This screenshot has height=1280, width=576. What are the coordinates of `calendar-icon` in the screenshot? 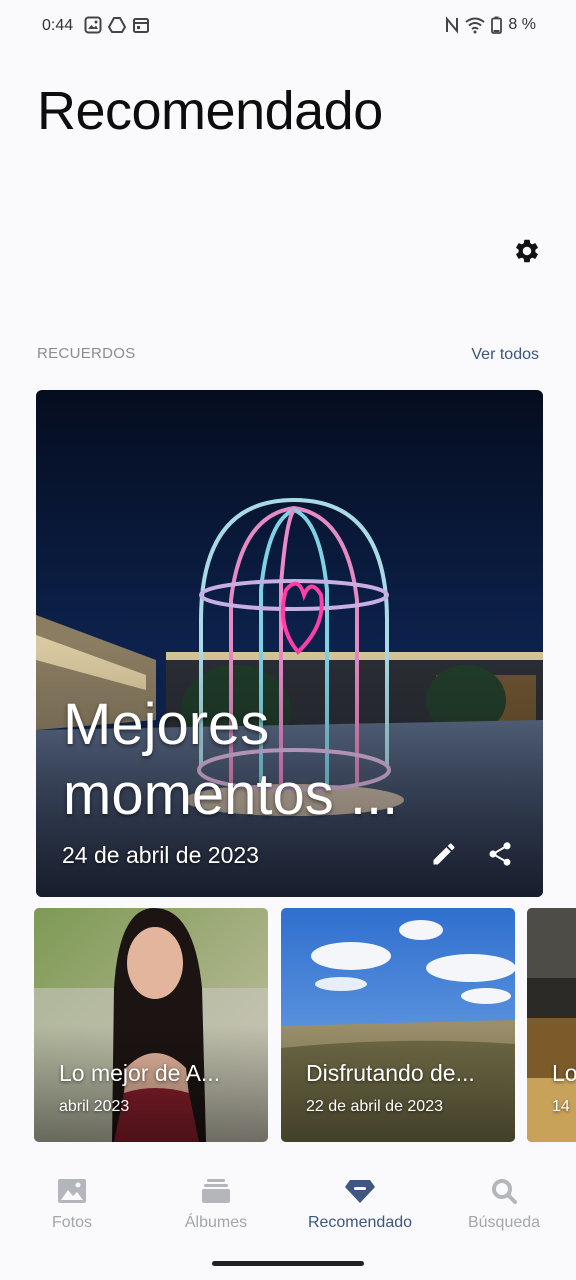 It's located at (141, 25).